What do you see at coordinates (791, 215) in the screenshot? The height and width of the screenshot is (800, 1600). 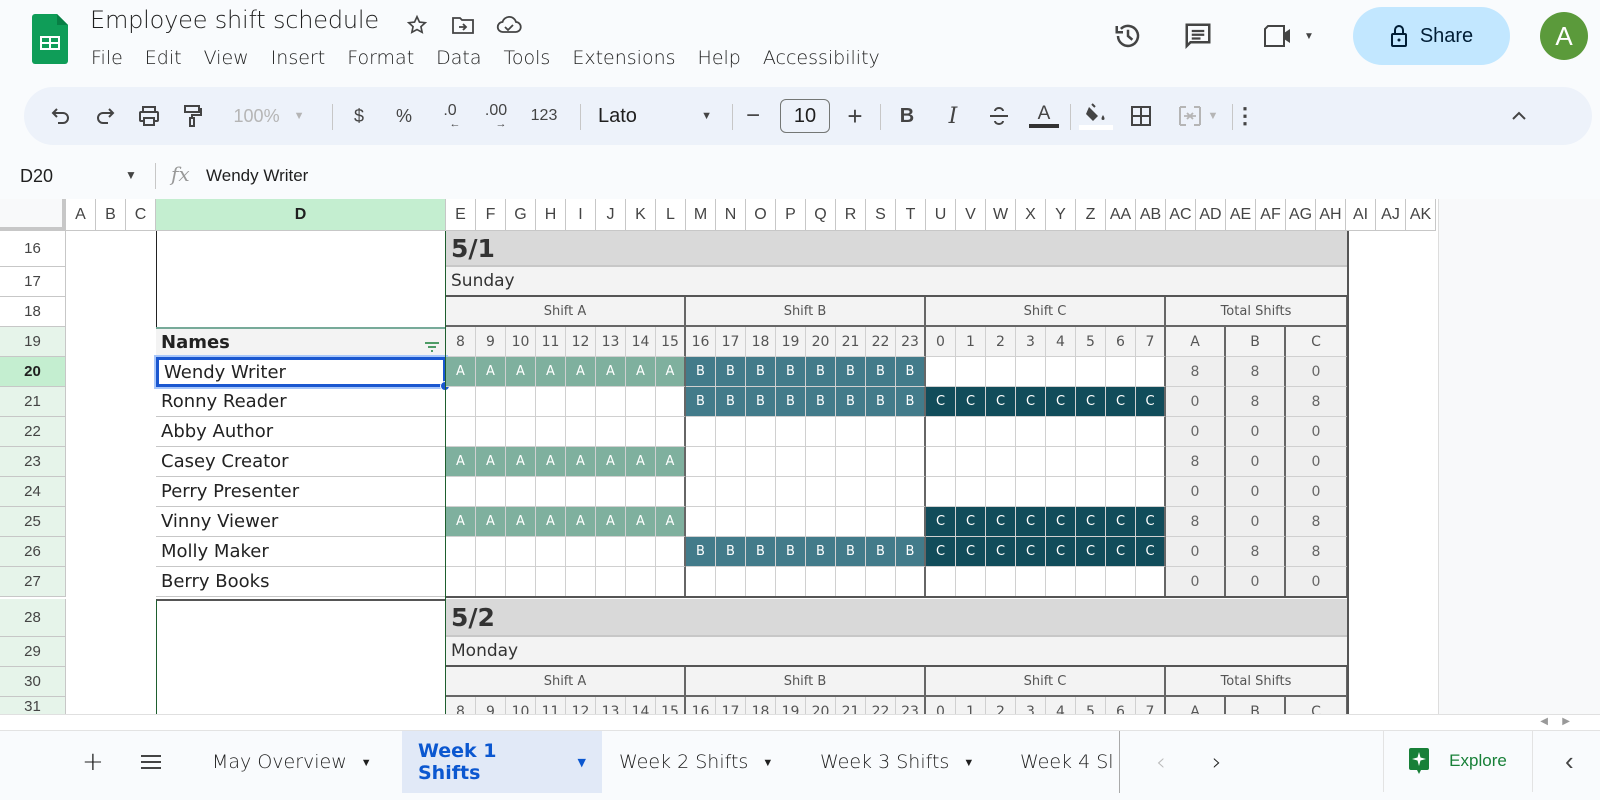 I see `column-header-p: P` at bounding box center [791, 215].